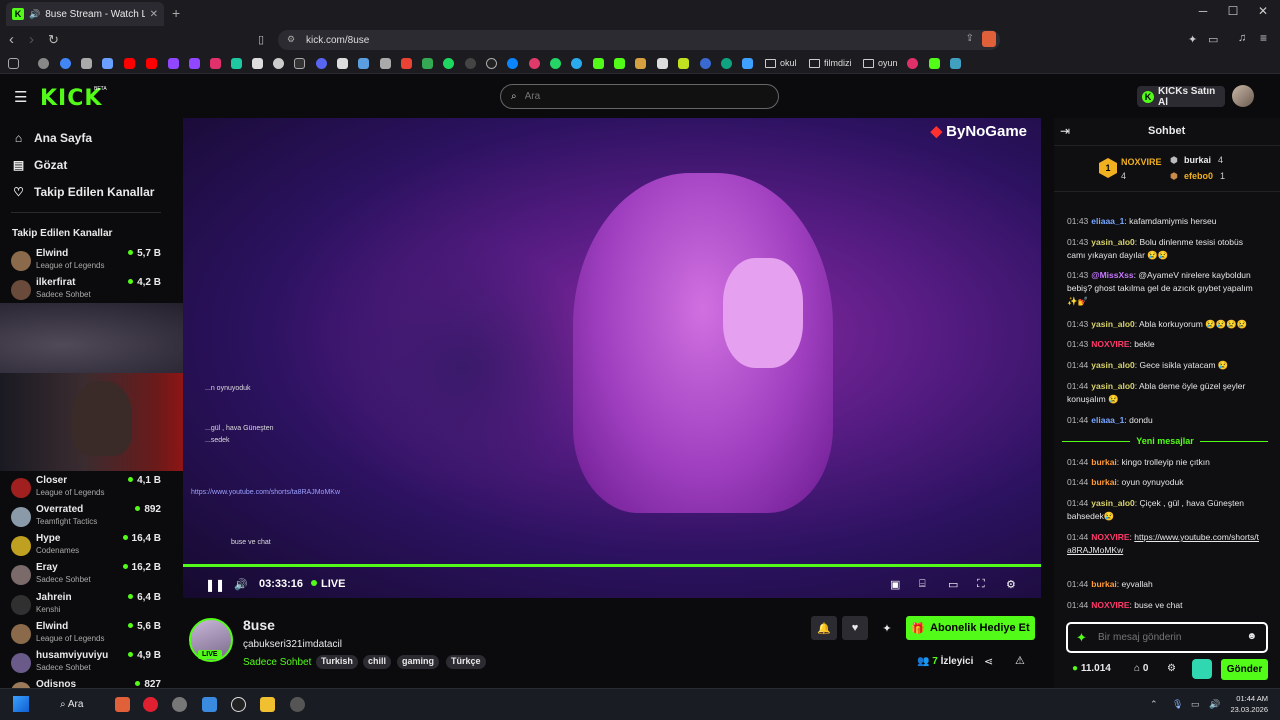 The height and width of the screenshot is (720, 1280). Describe the element at coordinates (377, 662) in the screenshot. I see `tag-chill: chill` at that location.